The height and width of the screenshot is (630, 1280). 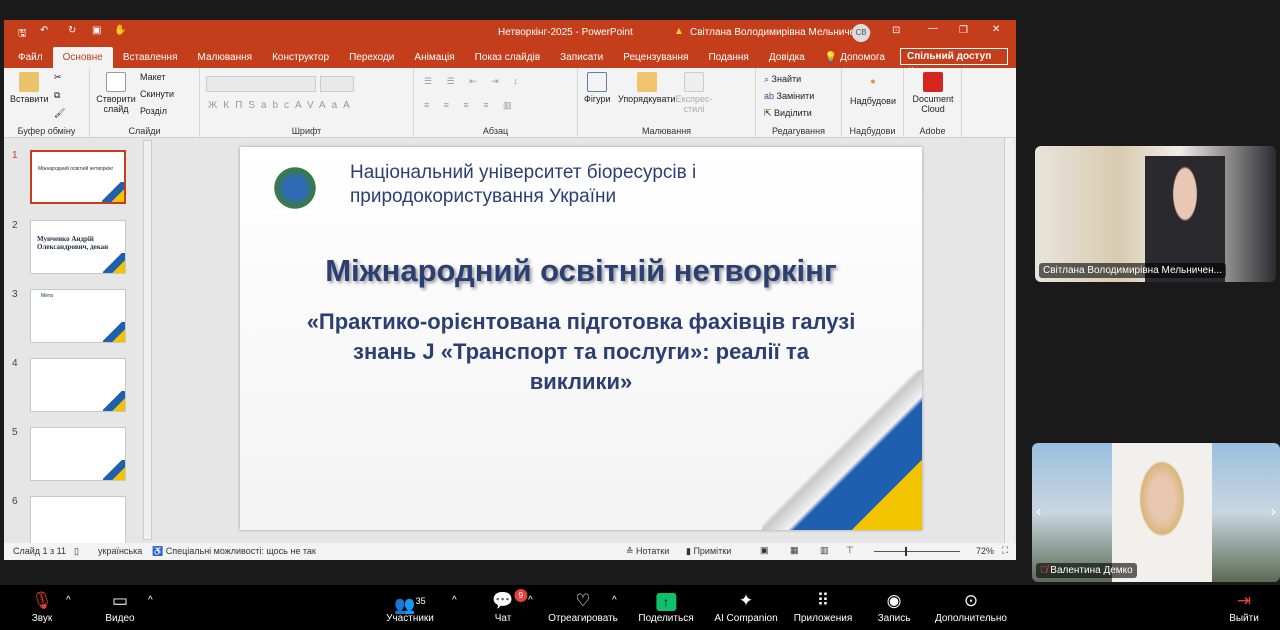 What do you see at coordinates (896, 30) in the screenshot?
I see `ribbon-display-icon: ⊡` at bounding box center [896, 30].